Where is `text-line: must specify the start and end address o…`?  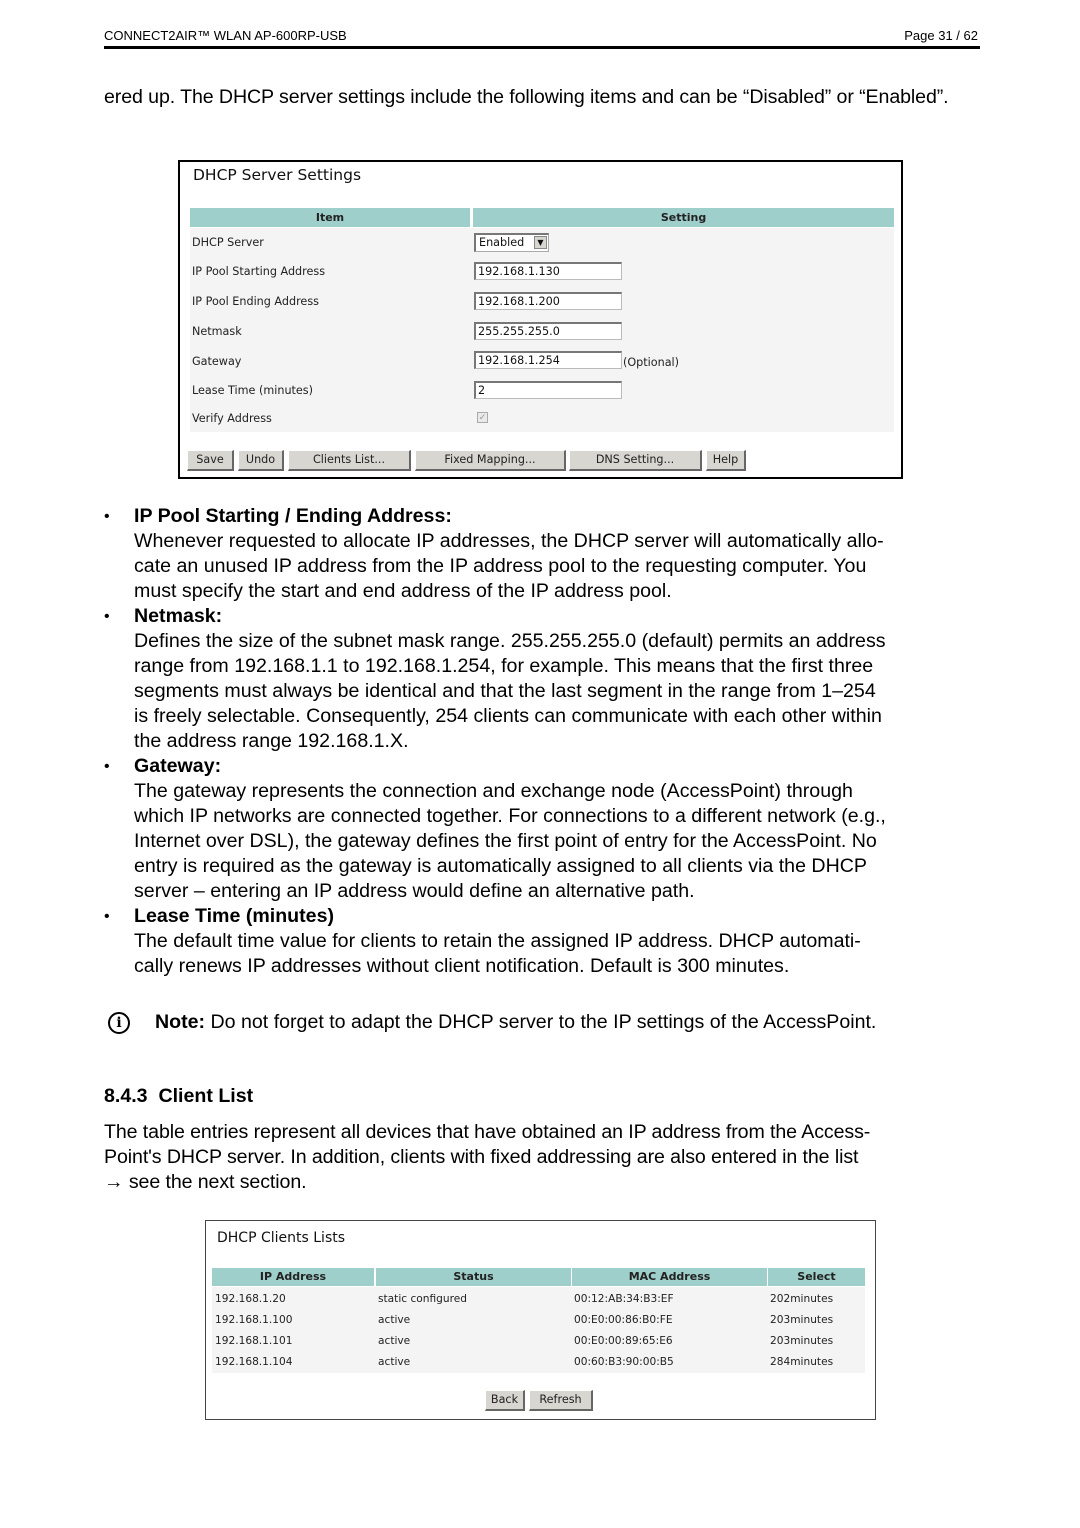 text-line: must specify the start and end address o… is located at coordinates (403, 591).